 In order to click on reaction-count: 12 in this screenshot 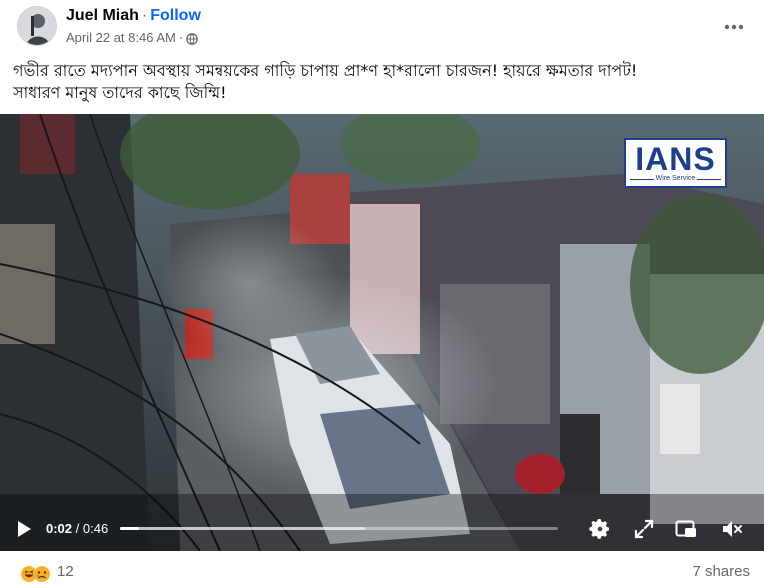, I will do `click(65, 571)`.